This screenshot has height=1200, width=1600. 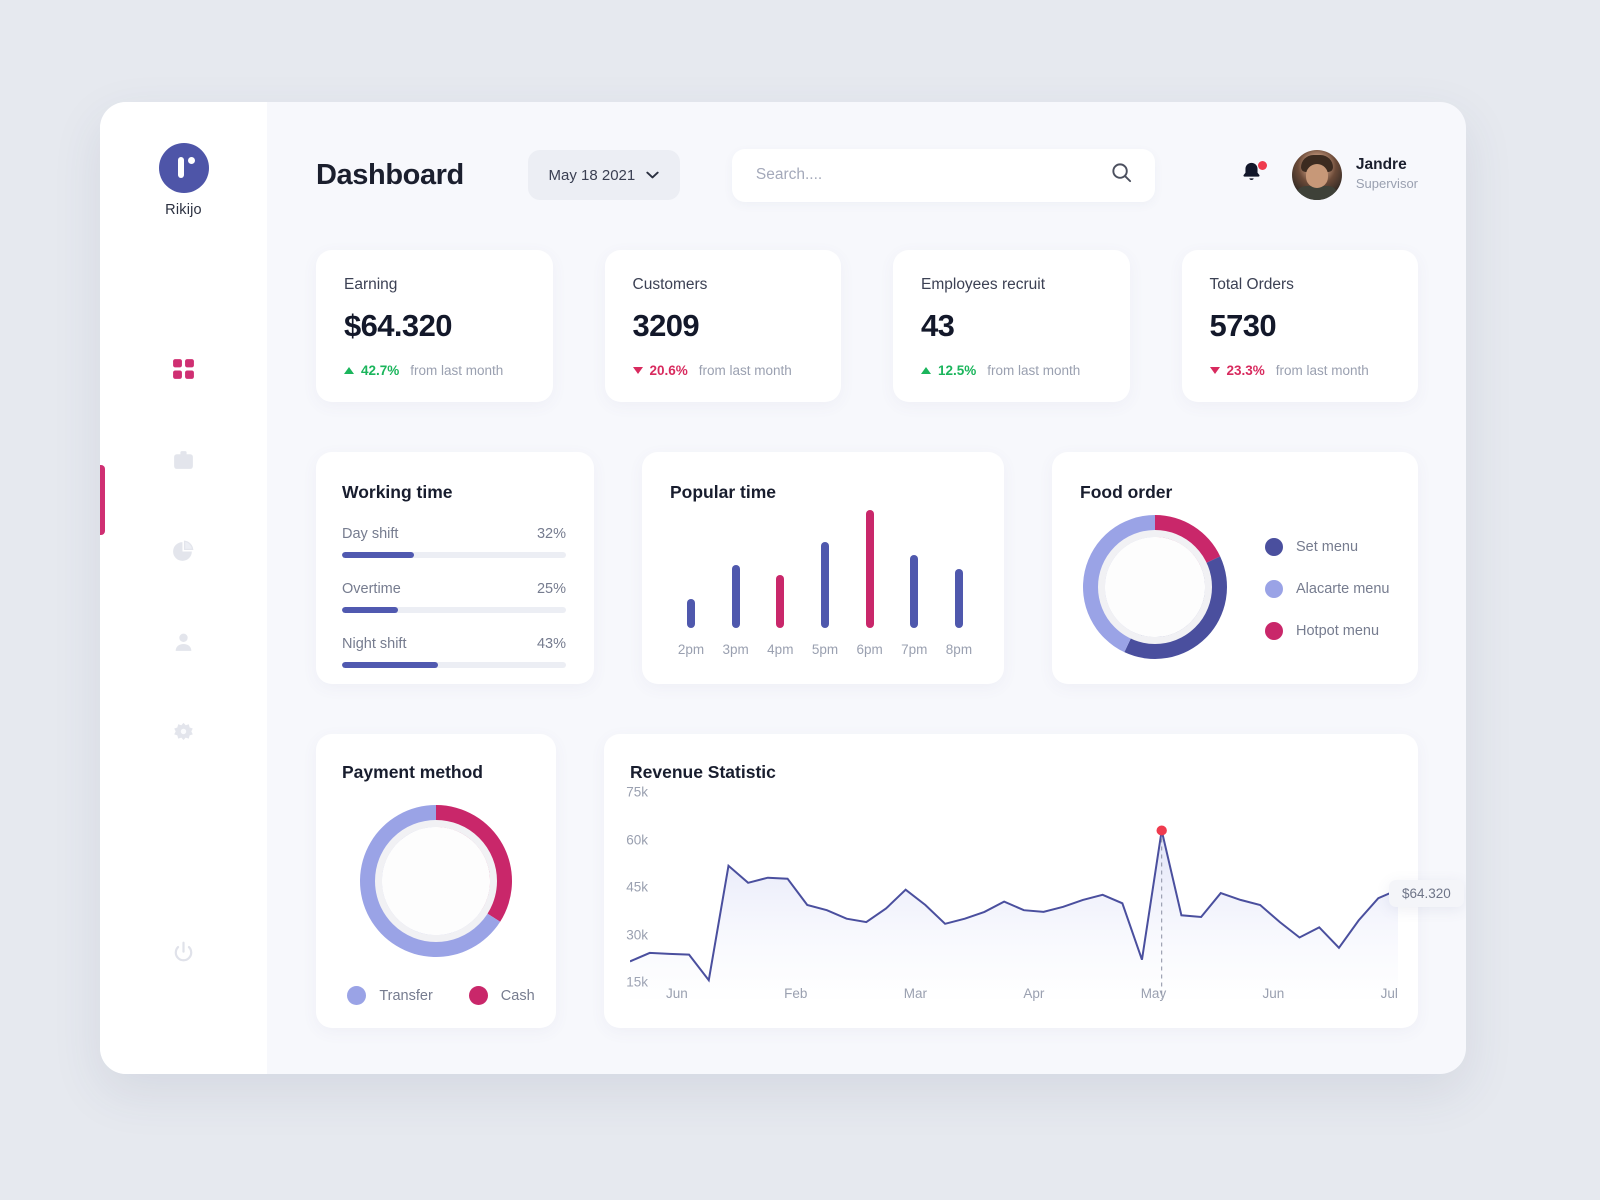 I want to click on stat-delta: 12.5% from last month, so click(x=1011, y=370).